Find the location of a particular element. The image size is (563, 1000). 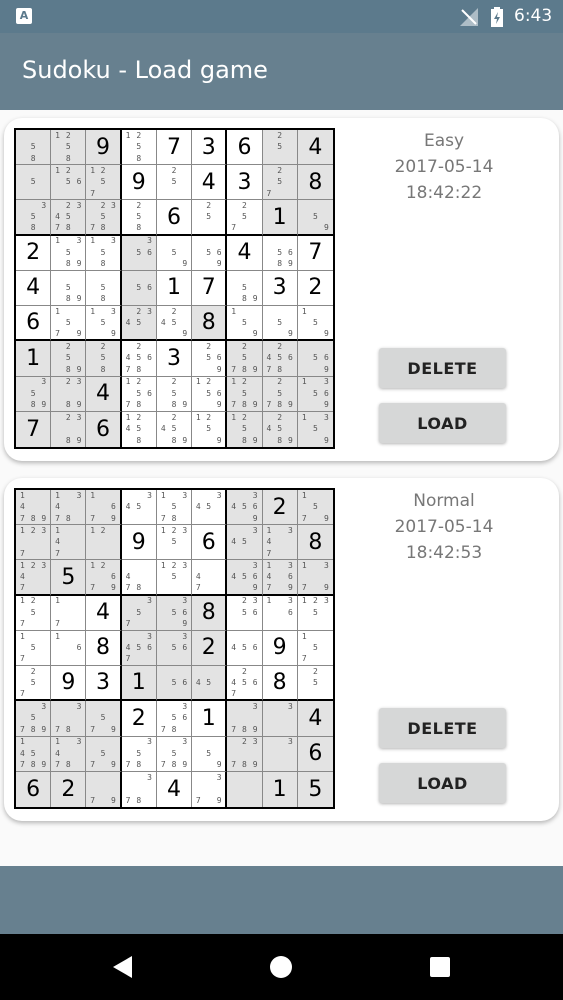

sudoku-cell: 579 is located at coordinates (104, 754).